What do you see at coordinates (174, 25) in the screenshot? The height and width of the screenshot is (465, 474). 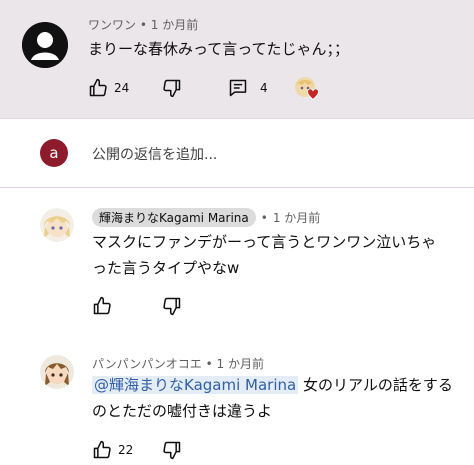 I see `comment-time: 1 か月前` at bounding box center [174, 25].